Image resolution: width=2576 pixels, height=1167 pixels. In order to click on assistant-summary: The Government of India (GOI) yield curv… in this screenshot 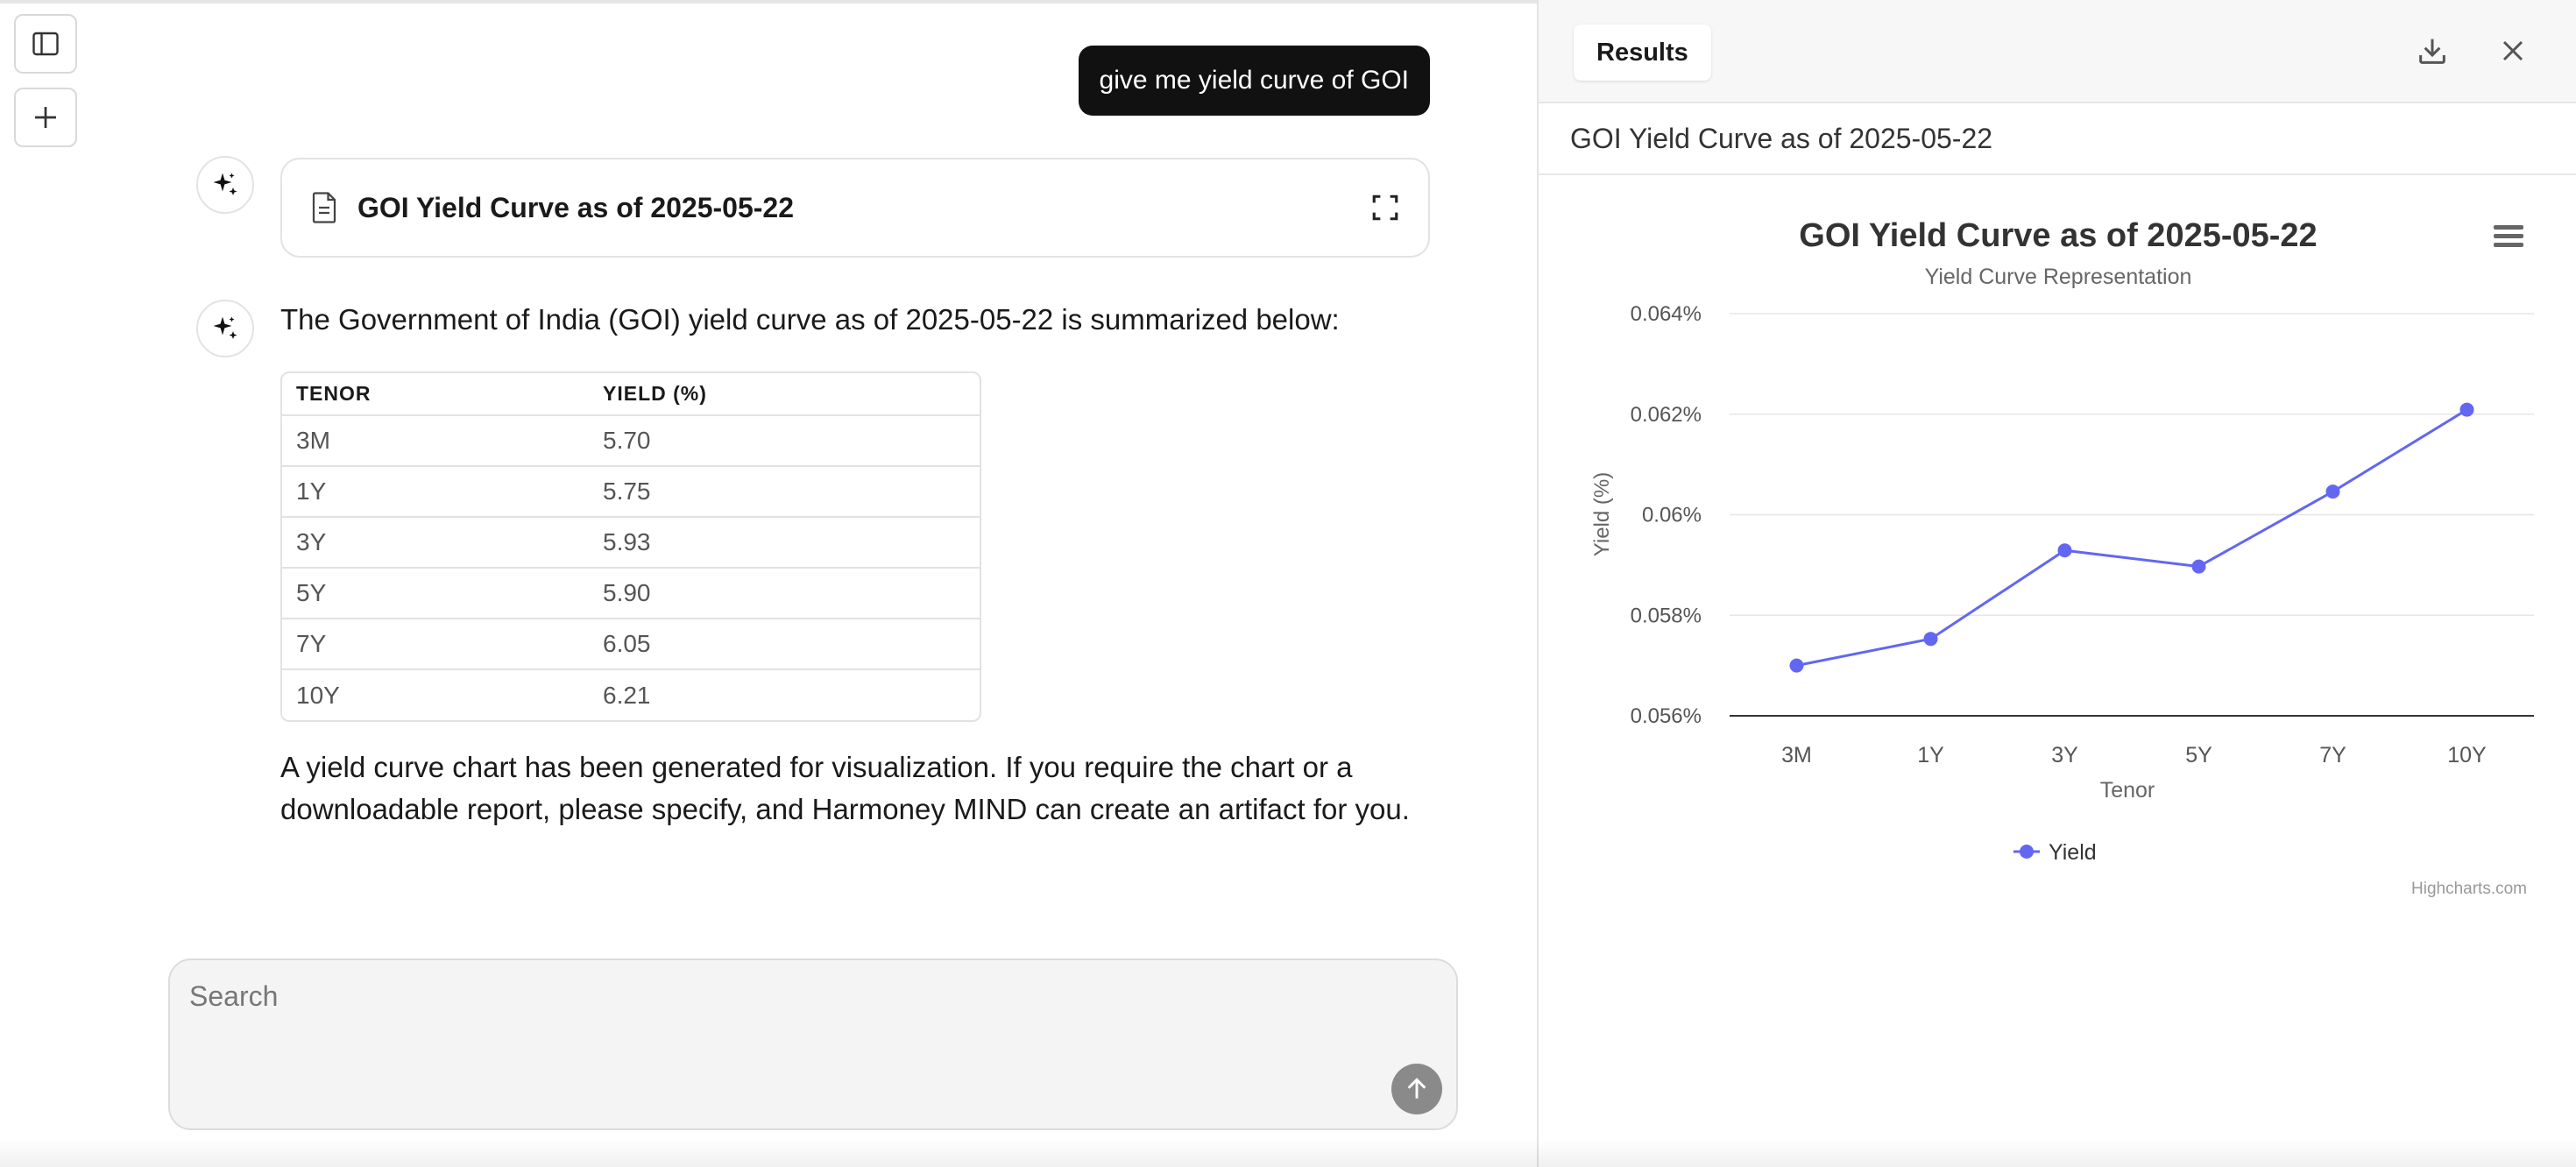, I will do `click(810, 319)`.